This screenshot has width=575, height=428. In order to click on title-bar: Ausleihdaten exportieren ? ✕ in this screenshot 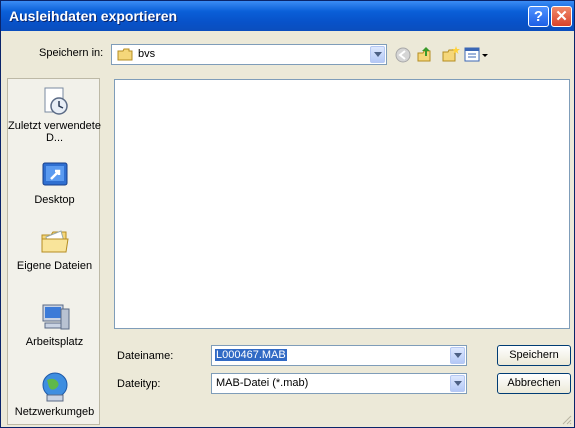, I will do `click(287, 16)`.